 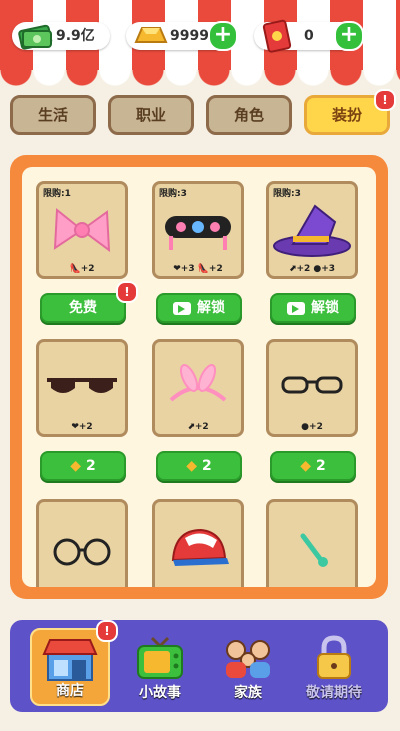 What do you see at coordinates (314, 550) in the screenshot?
I see `hair-clip-icon` at bounding box center [314, 550].